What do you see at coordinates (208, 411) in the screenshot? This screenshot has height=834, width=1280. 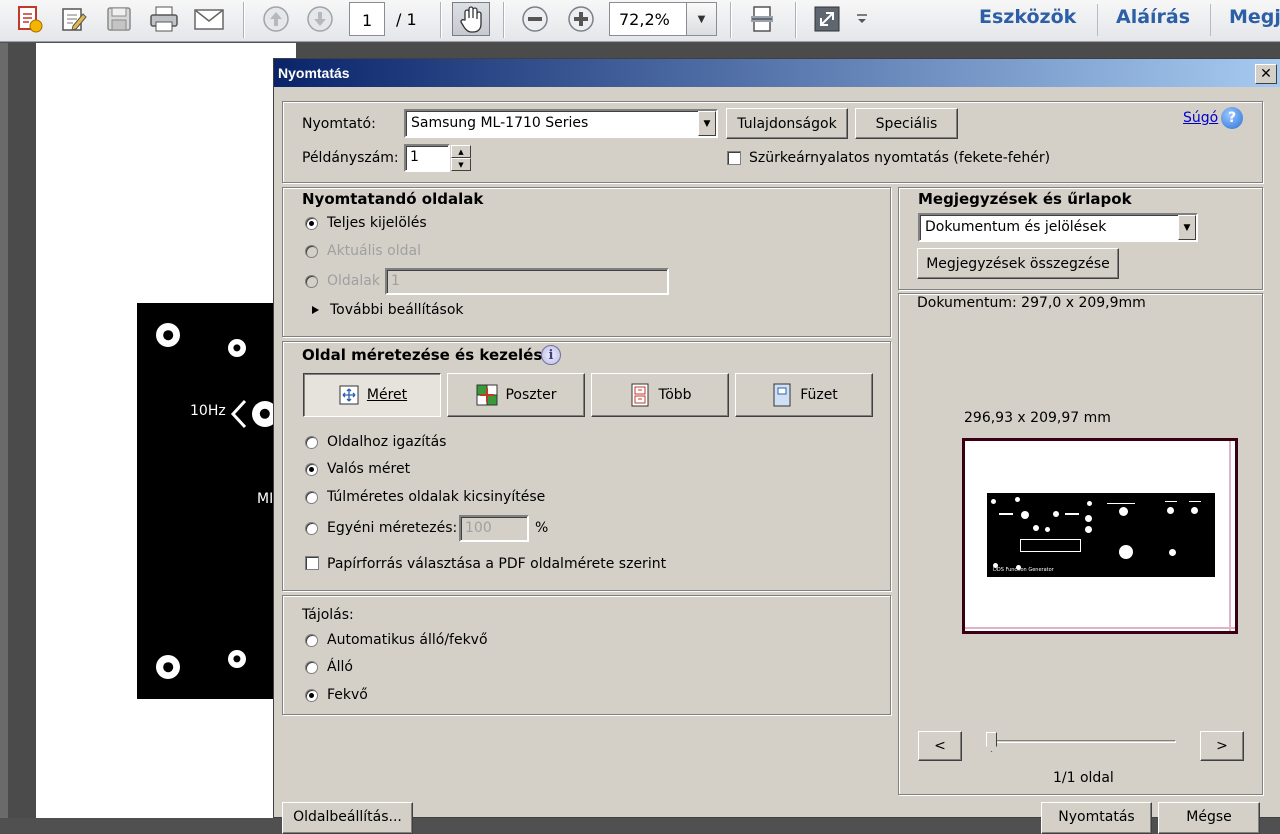 I see `panel-label: 10Hz` at bounding box center [208, 411].